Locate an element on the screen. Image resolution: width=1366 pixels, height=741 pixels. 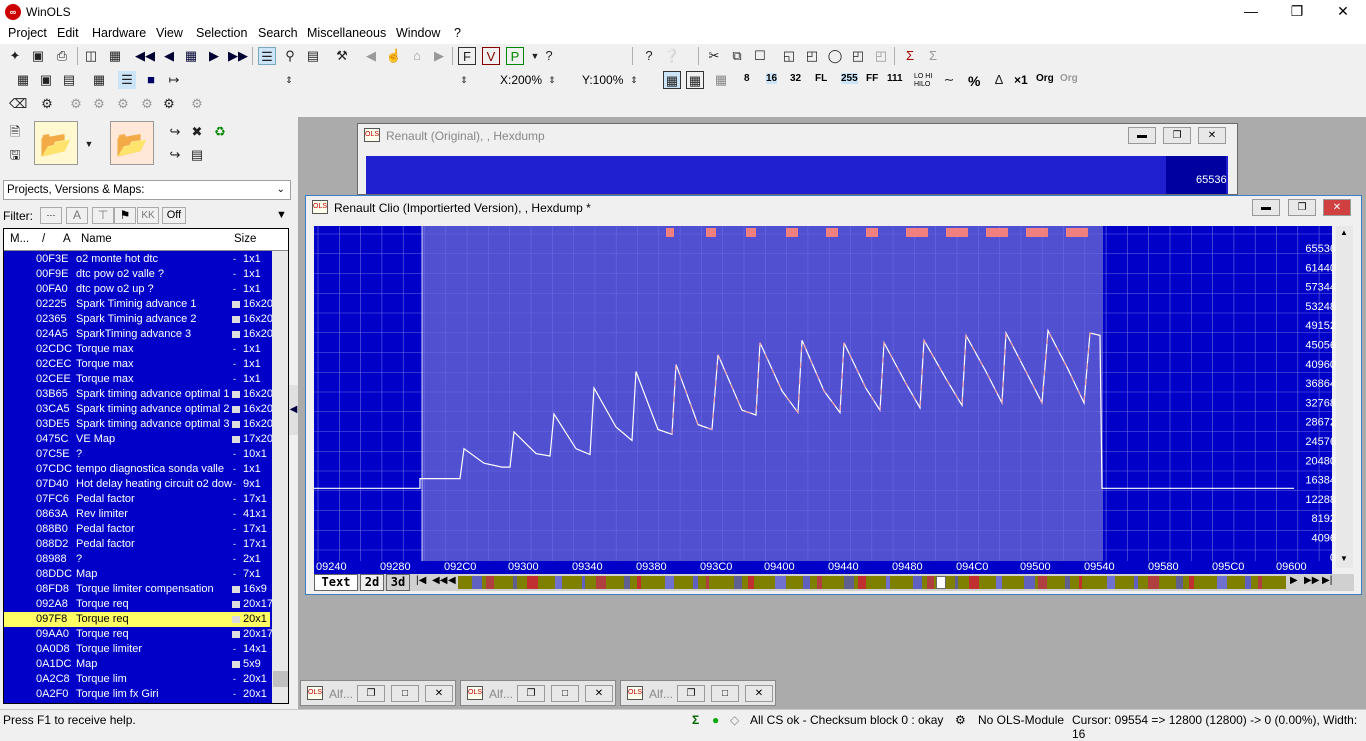
table-row: 024A5 SparkTiming advance 3 16x20 is located at coordinates (138, 334).